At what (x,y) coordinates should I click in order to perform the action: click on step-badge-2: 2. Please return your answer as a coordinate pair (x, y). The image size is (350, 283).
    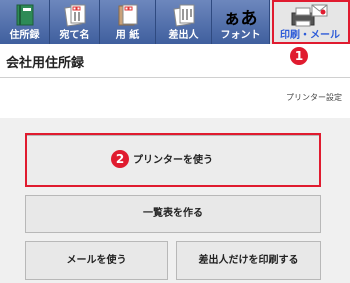
    Looking at the image, I should click on (120, 159).